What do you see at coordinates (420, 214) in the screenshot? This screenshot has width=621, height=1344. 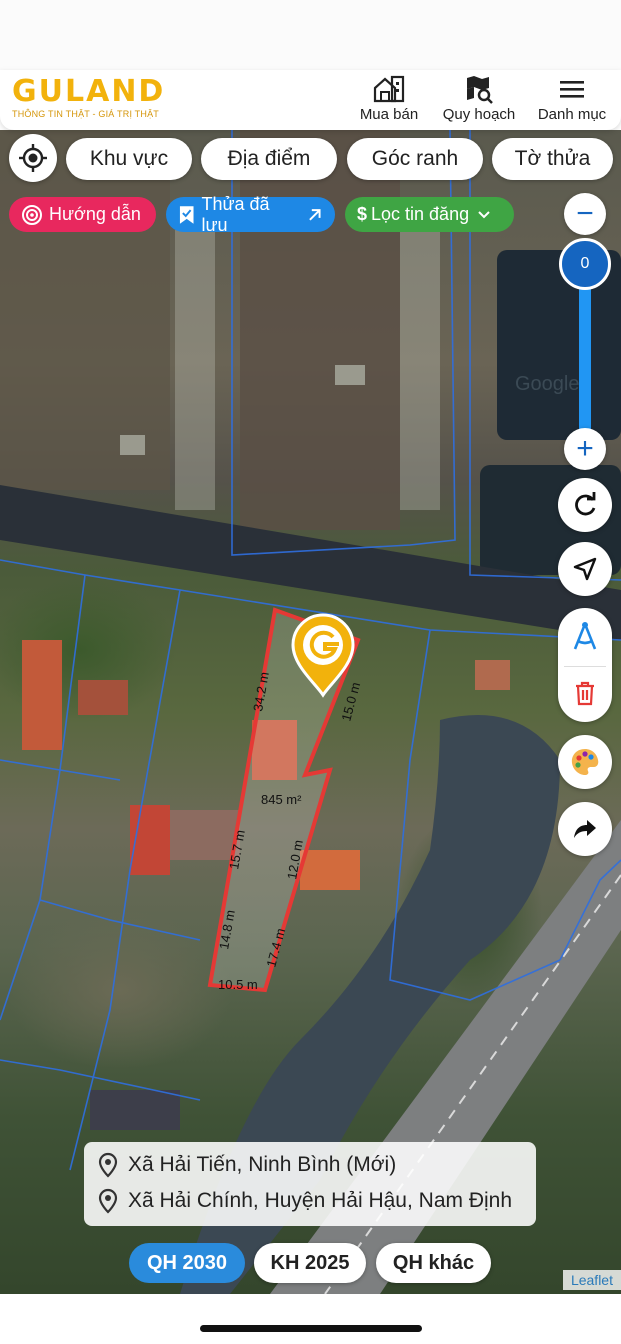 I see `filter-chip-label: Lọc tin đăng` at bounding box center [420, 214].